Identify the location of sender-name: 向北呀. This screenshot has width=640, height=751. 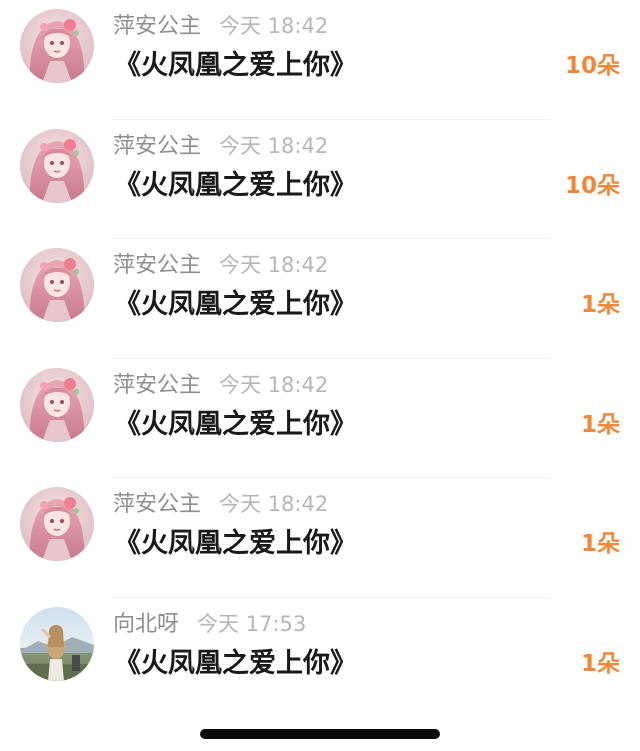
(146, 624).